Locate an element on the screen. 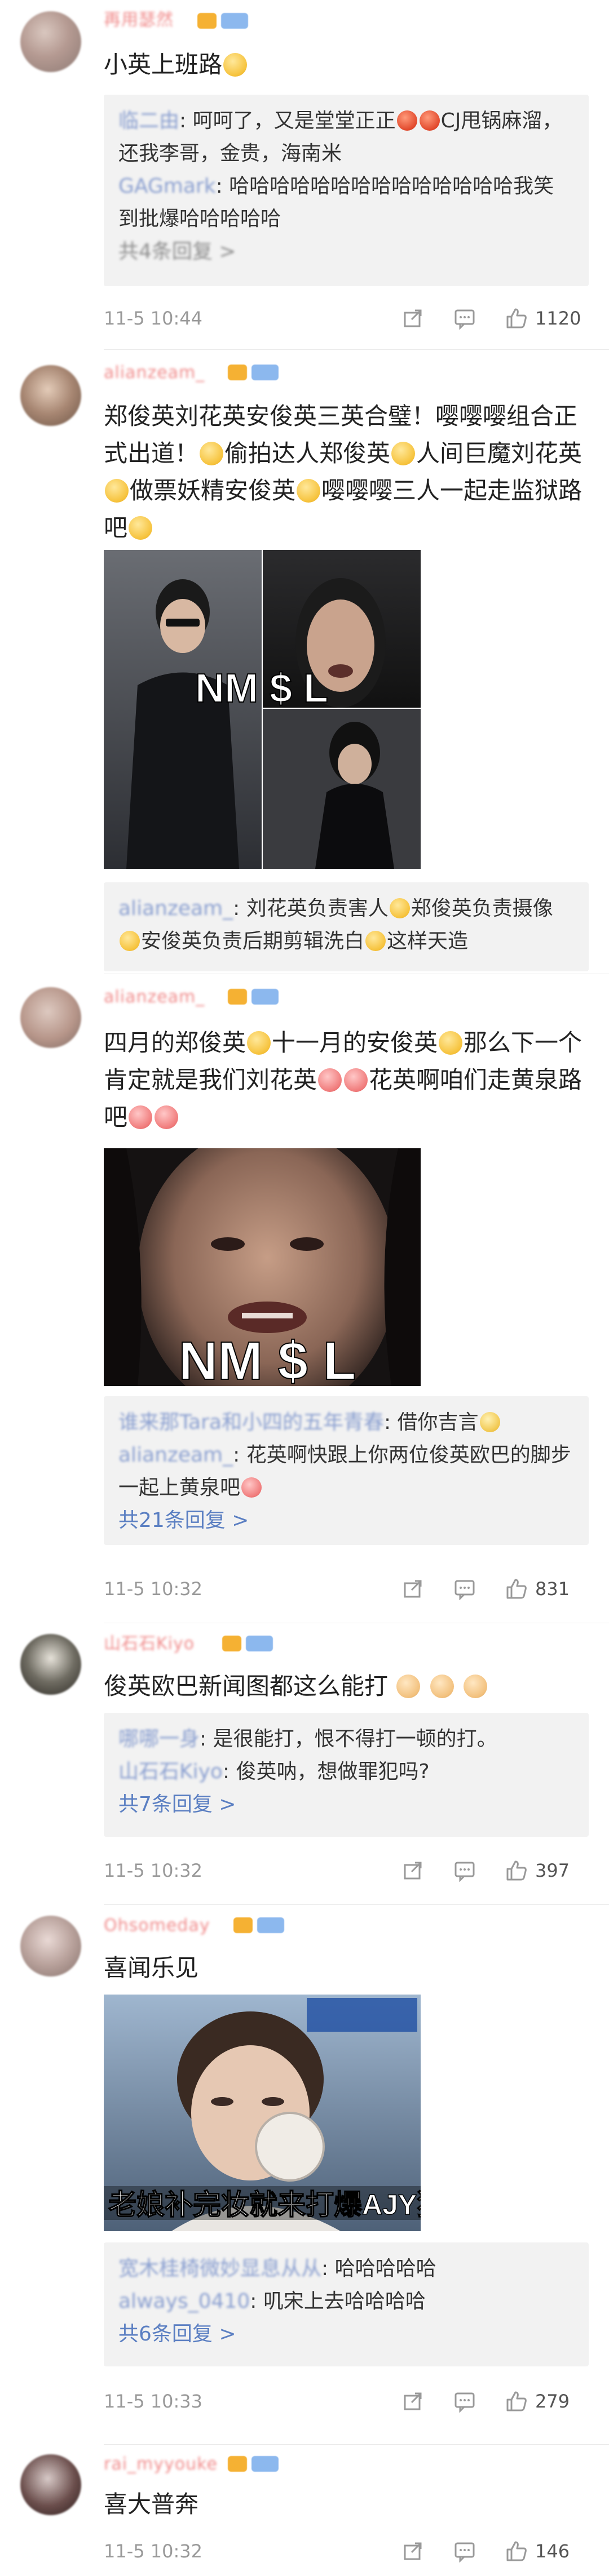  reply-item: 谁来那Tara和小四的五年青春: 借你吉言 is located at coordinates (346, 1423).